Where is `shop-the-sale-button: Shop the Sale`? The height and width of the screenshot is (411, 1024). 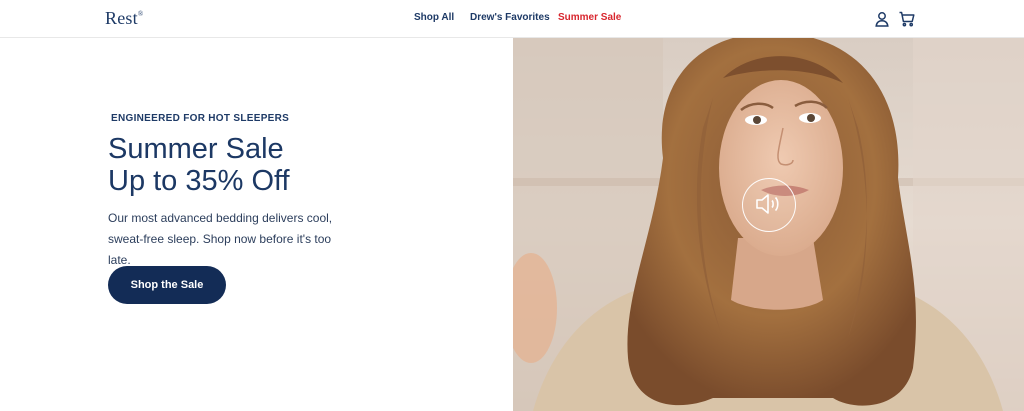
shop-the-sale-button: Shop the Sale is located at coordinates (167, 285).